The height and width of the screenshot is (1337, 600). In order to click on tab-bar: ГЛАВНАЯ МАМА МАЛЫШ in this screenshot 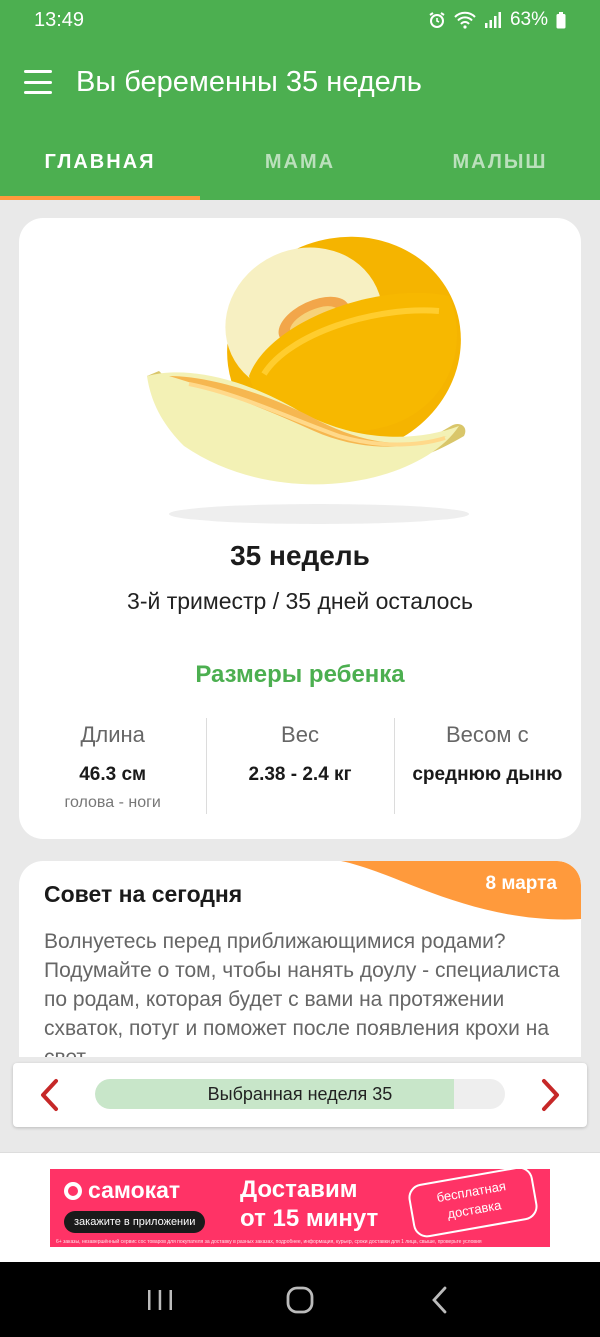, I will do `click(300, 162)`.